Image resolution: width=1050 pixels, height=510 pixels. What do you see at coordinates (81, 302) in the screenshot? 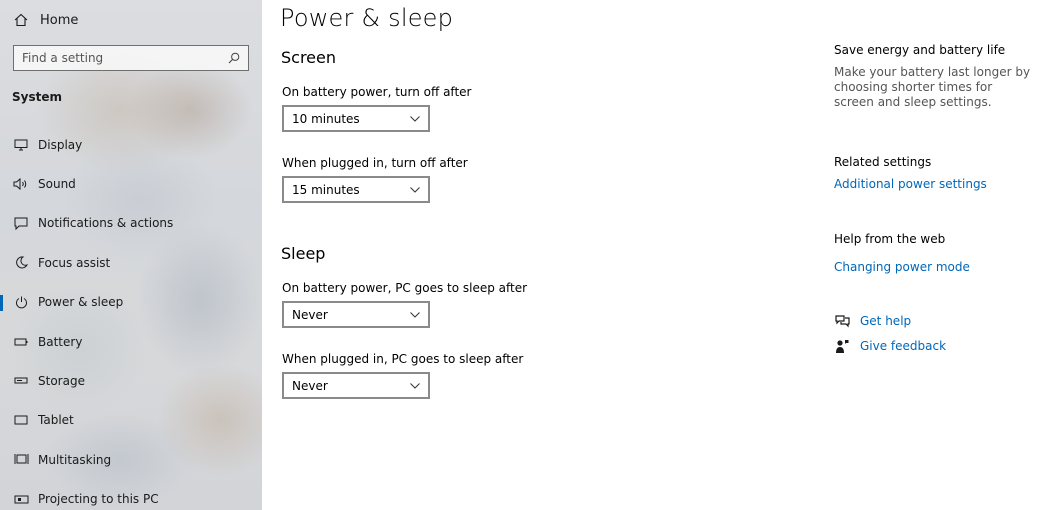
I see `sidebar-item-label: Power & sleep` at bounding box center [81, 302].